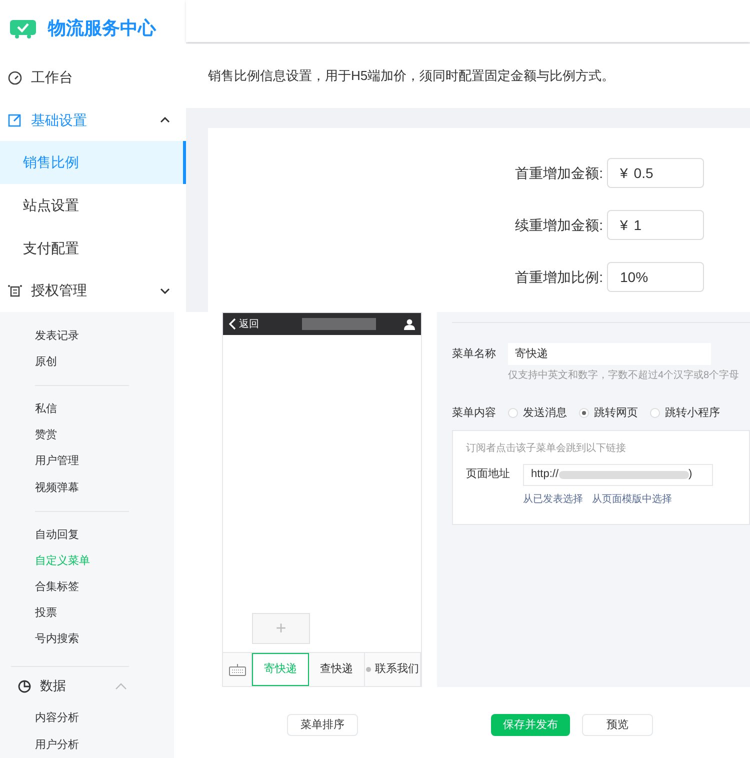  Describe the element at coordinates (93, 290) in the screenshot. I see `nav-item: 授权管理` at that location.